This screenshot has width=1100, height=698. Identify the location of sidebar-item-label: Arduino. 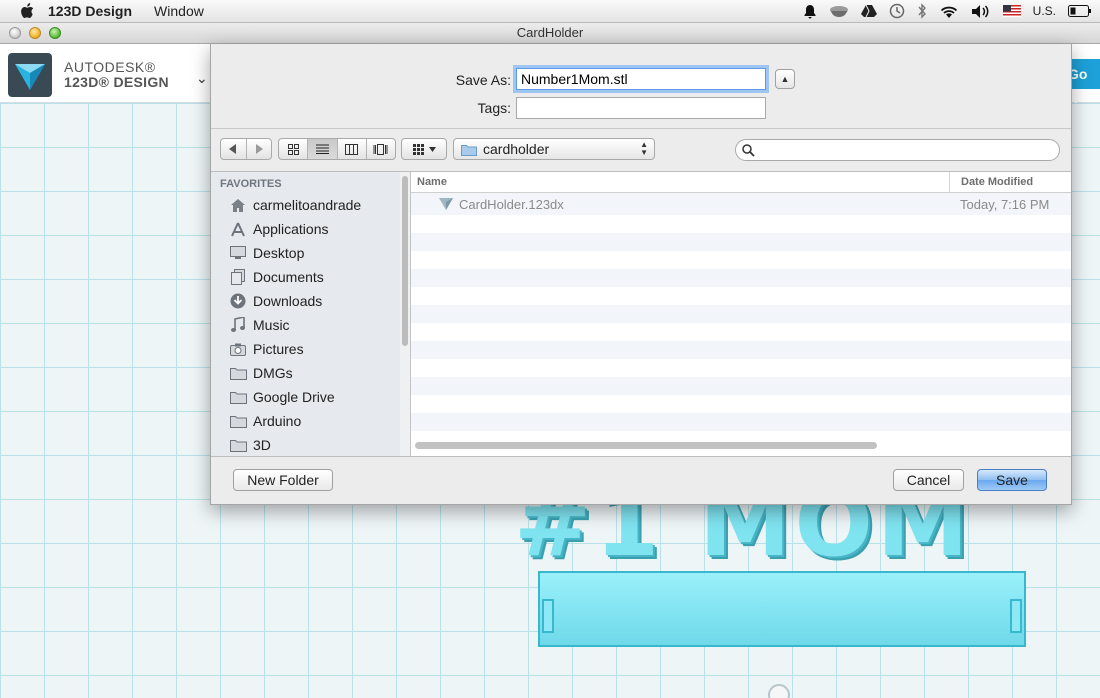
(277, 421).